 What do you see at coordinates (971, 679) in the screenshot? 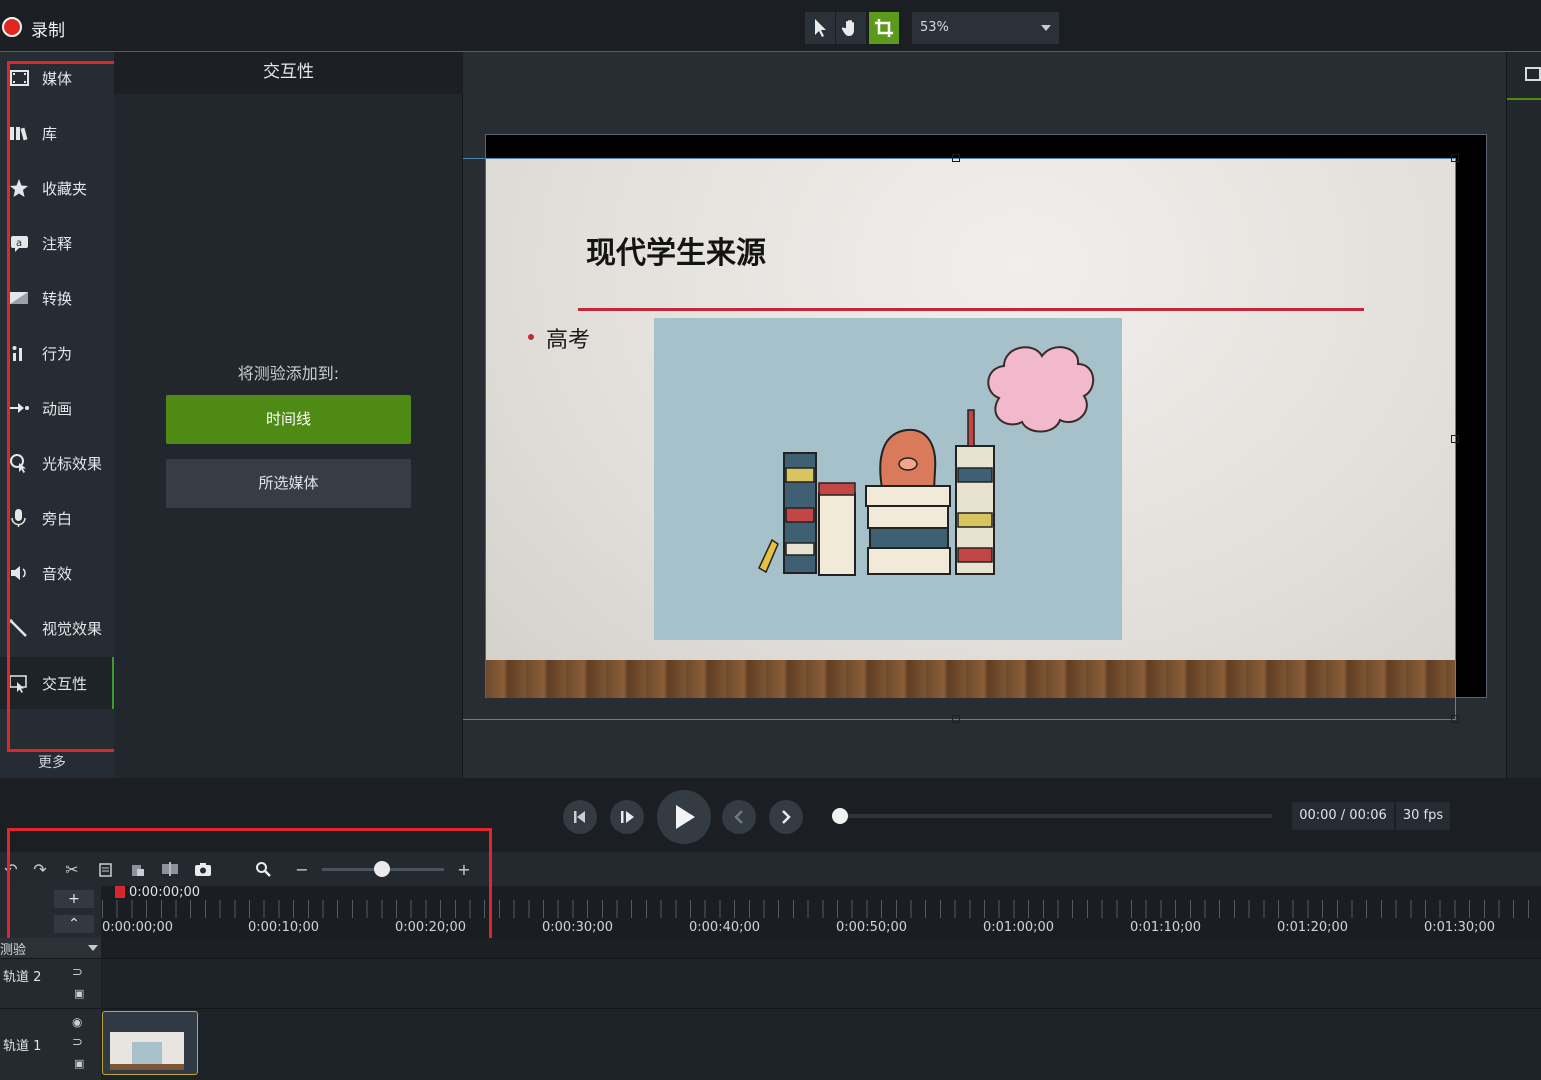
I see `wood-floor` at bounding box center [971, 679].